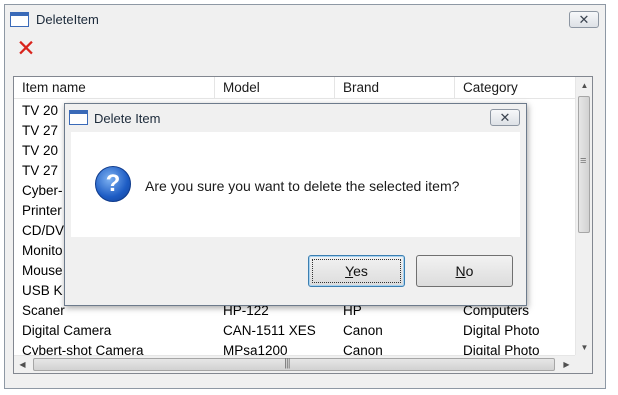 This screenshot has height=395, width=618. I want to click on scroll-left-arrow-icon: ◀, so click(22, 364).